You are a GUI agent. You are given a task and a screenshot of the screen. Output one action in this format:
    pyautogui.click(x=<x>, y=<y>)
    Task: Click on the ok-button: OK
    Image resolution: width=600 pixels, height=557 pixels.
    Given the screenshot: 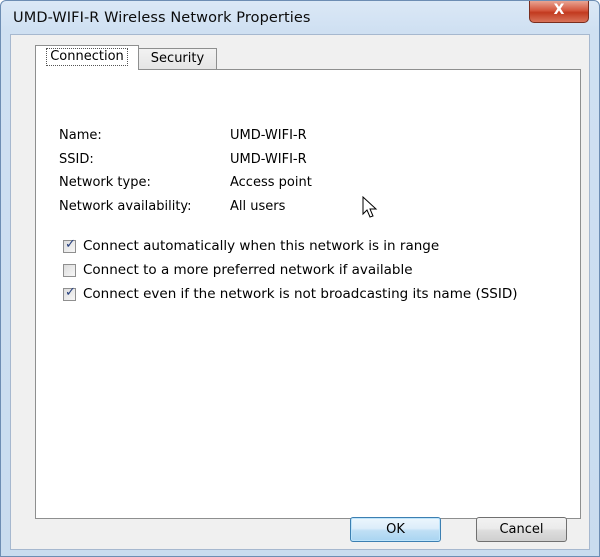 What is the action you would take?
    pyautogui.click(x=395, y=529)
    